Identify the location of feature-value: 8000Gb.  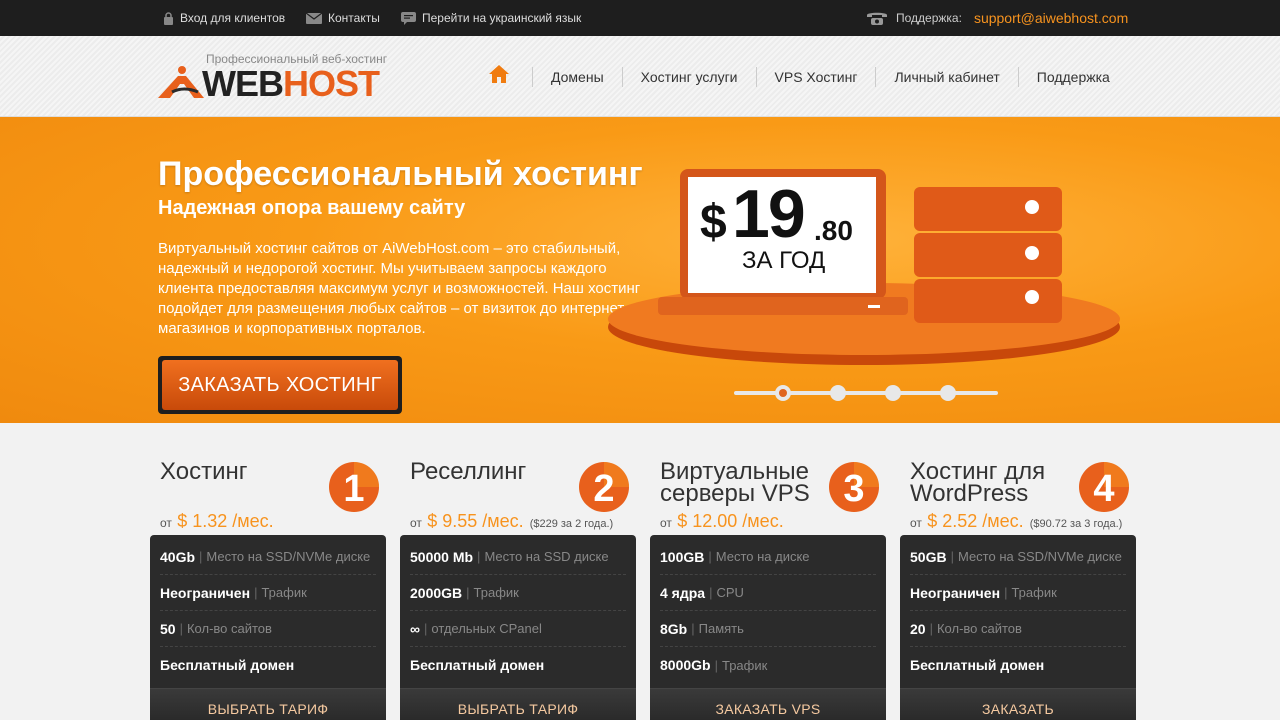
(685, 665).